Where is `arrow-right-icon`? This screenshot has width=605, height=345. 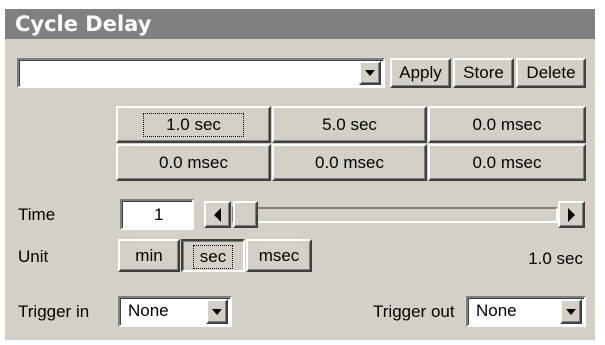
arrow-right-icon is located at coordinates (571, 214).